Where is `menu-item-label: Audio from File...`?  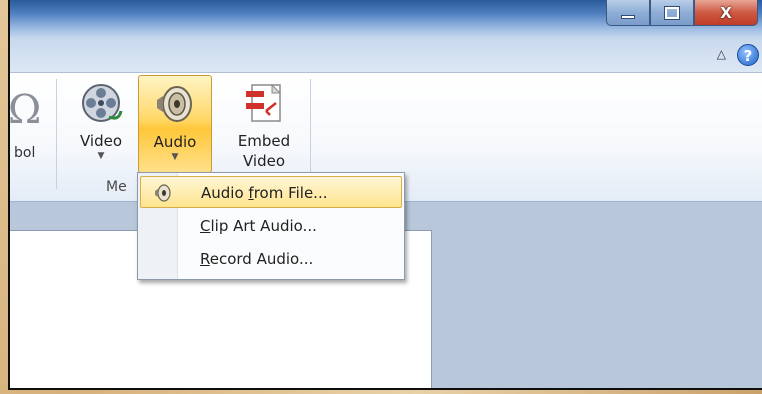 menu-item-label: Audio from File... is located at coordinates (264, 193).